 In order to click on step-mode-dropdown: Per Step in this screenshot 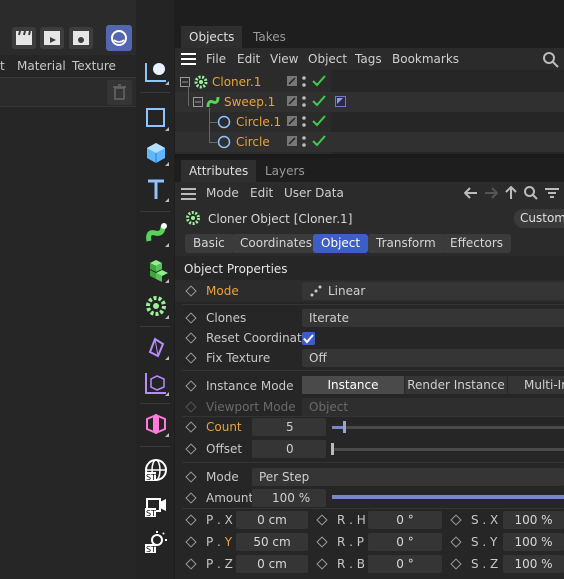, I will do `click(408, 477)`.